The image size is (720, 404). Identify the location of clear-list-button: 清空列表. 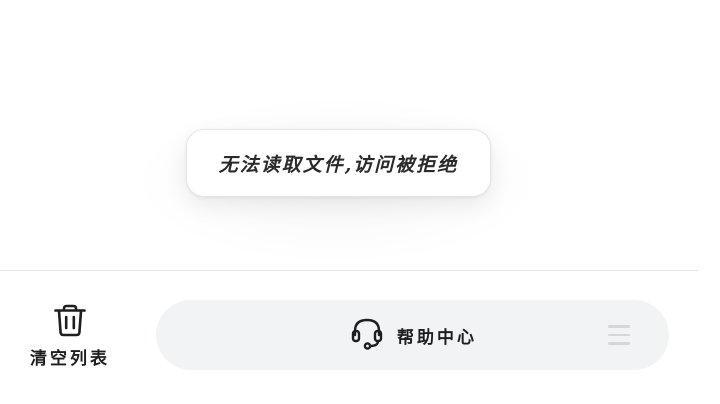
(70, 338).